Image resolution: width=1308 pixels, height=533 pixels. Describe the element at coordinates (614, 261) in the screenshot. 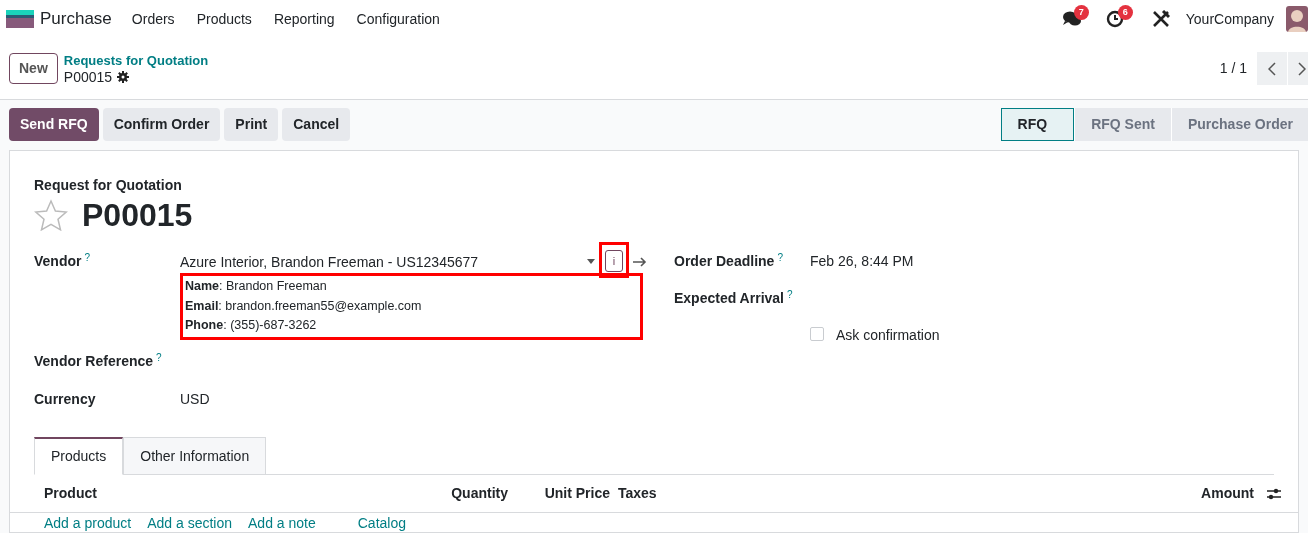

I see `info-button: i` at that location.